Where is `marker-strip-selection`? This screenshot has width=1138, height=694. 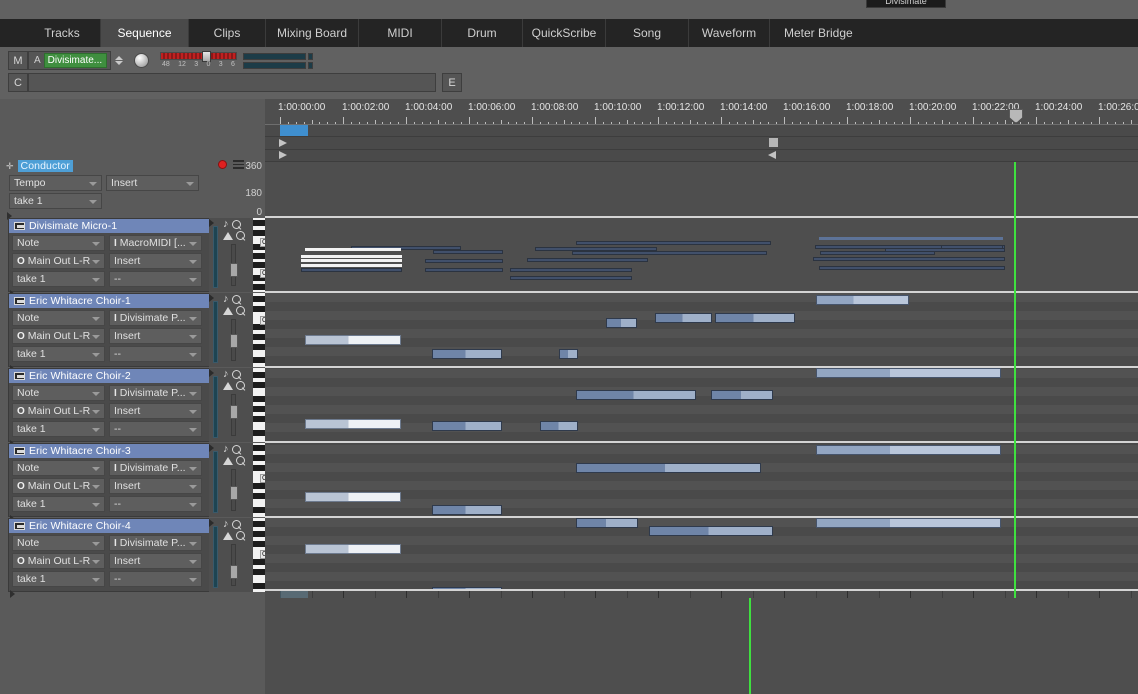
marker-strip-selection is located at coordinates (701, 131).